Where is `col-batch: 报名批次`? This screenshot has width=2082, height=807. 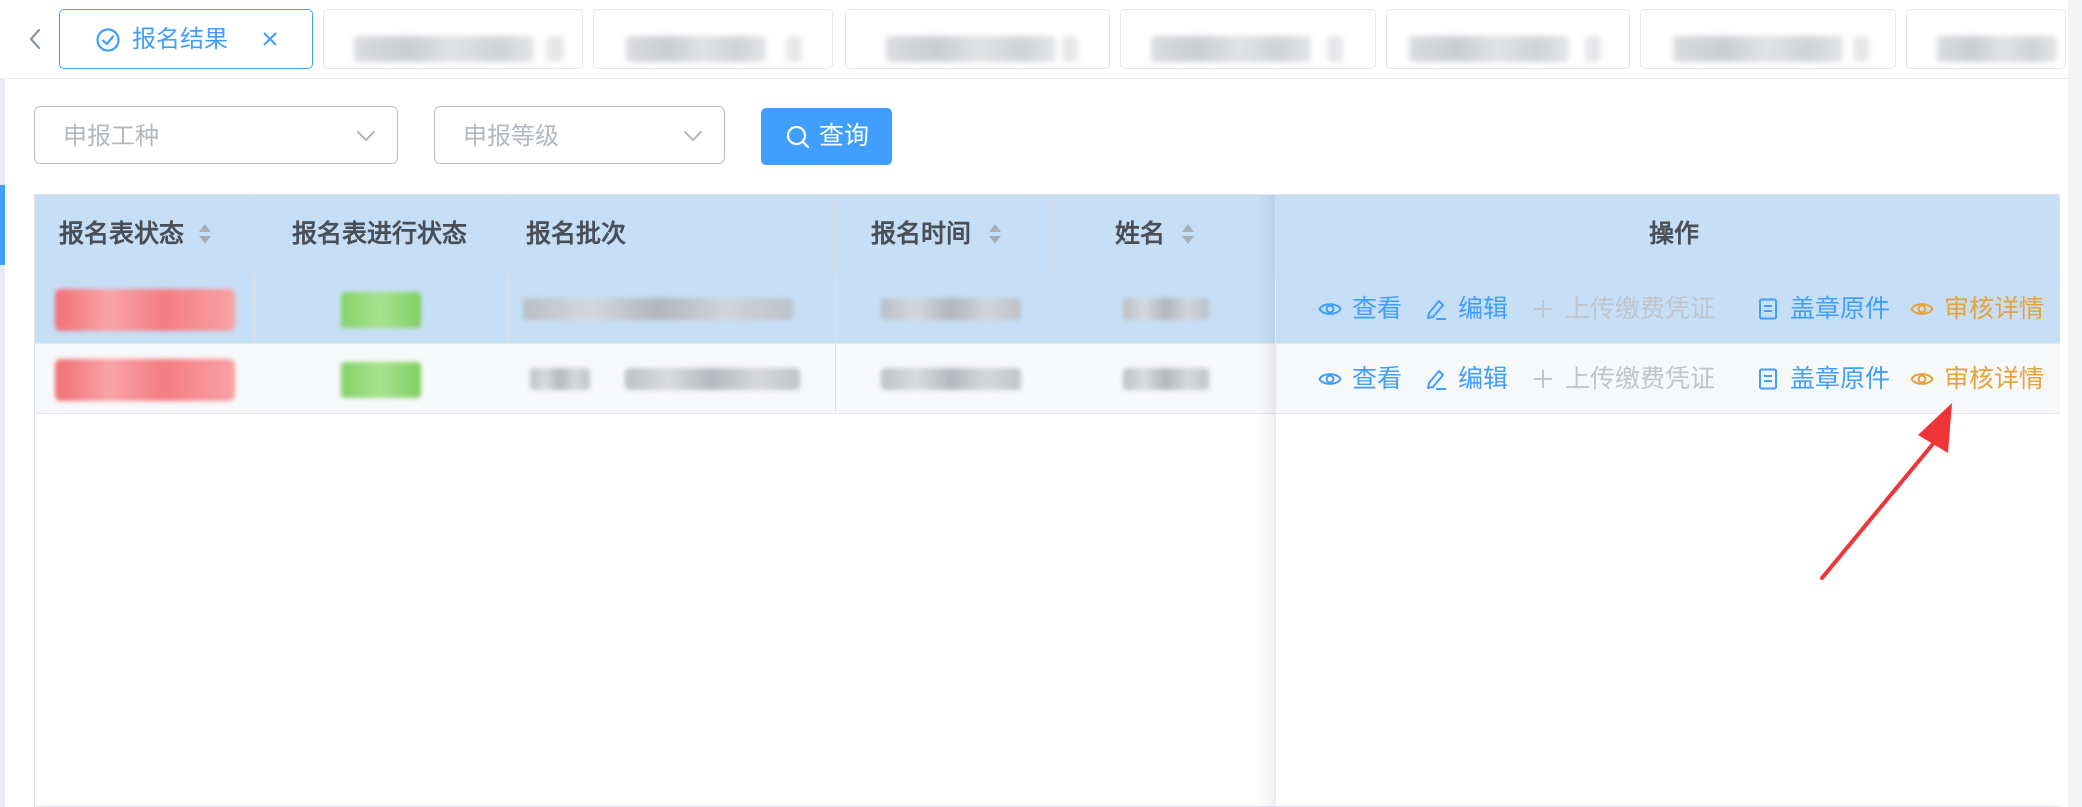
col-batch: 报名批次 is located at coordinates (671, 234).